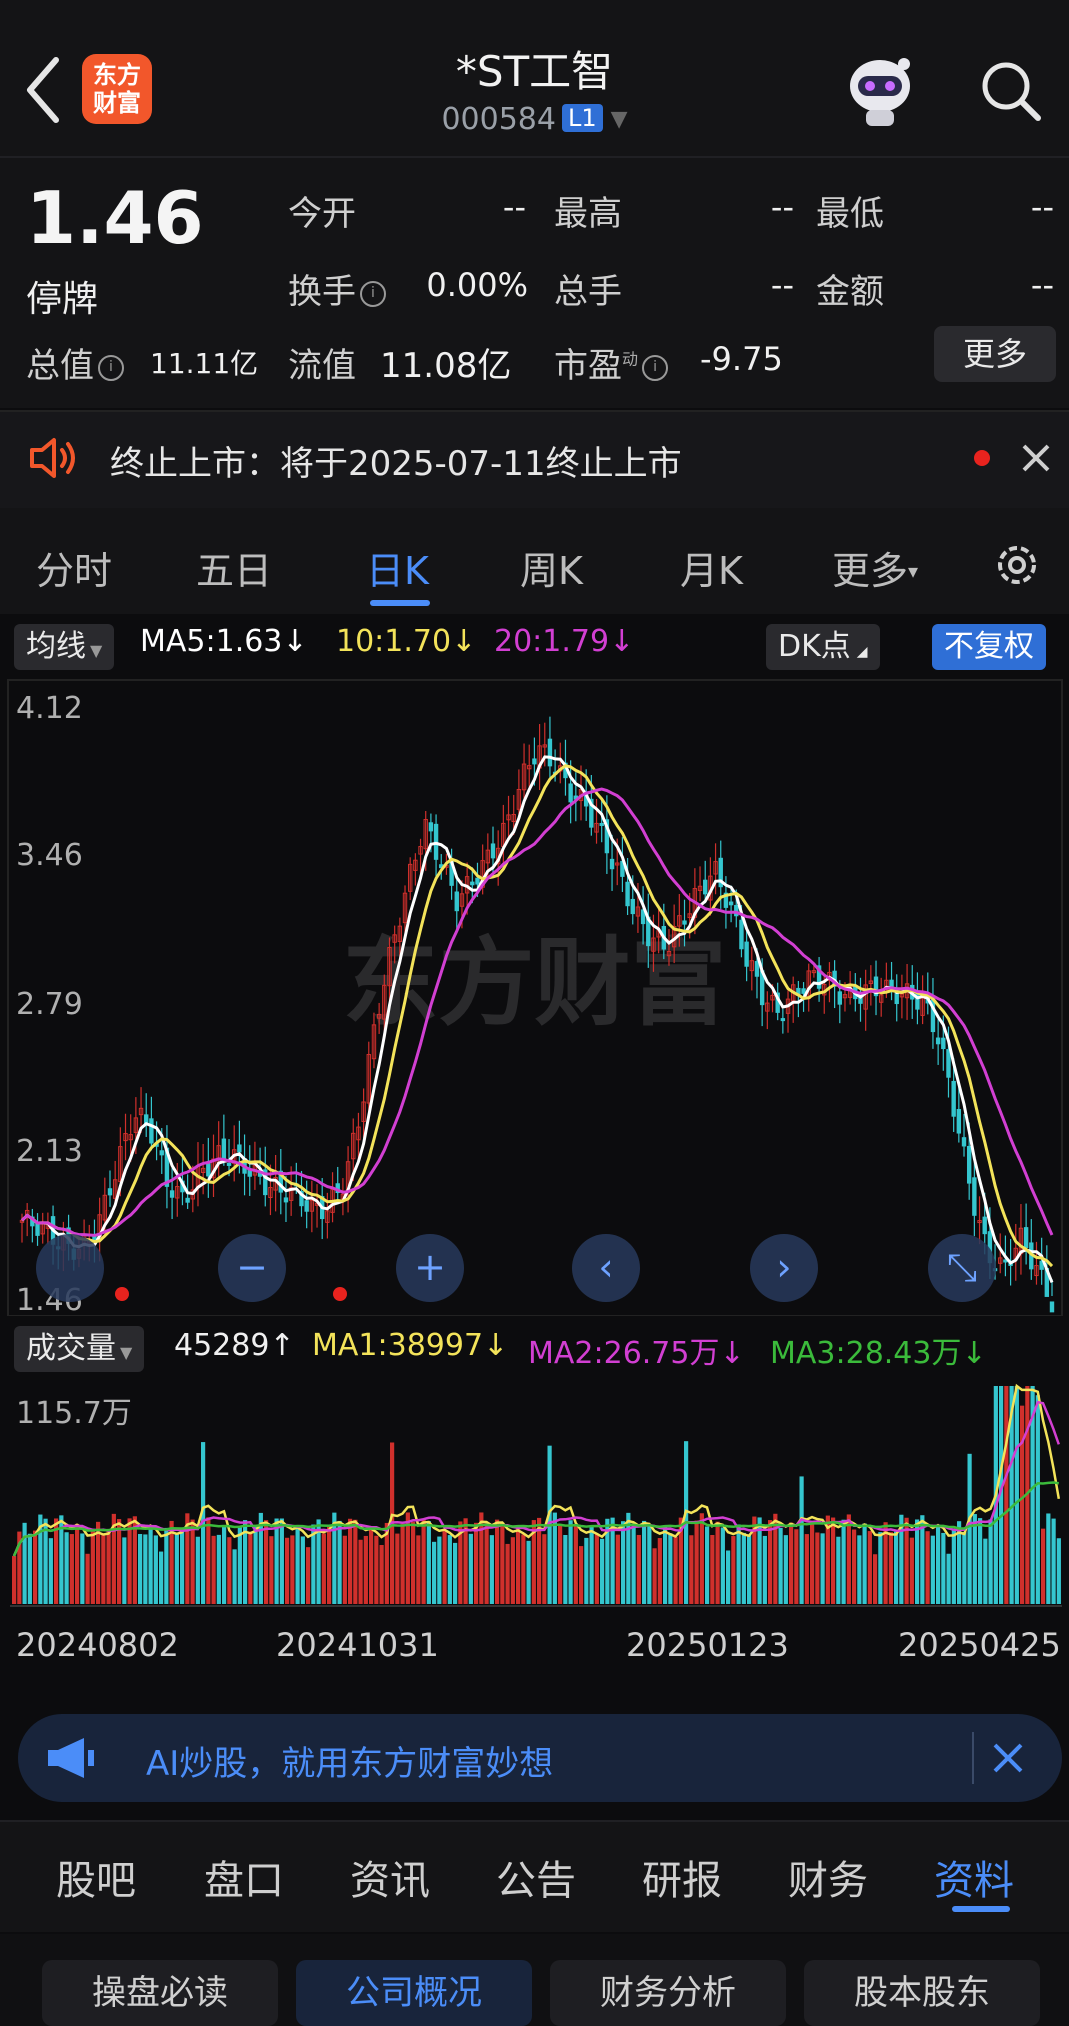 Image resolution: width=1069 pixels, height=2026 pixels. Describe the element at coordinates (588, 214) in the screenshot. I see `high-label: 最高` at that location.